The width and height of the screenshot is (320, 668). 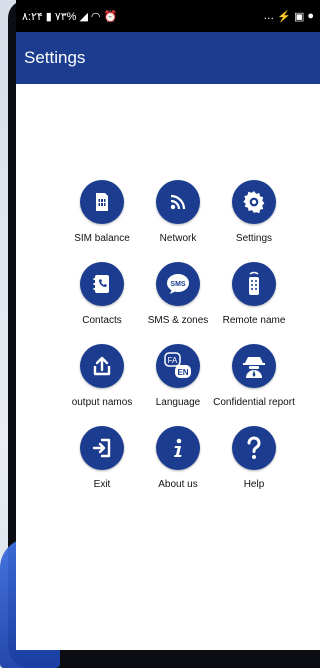 I want to click on menu-label: Help, so click(x=254, y=484).